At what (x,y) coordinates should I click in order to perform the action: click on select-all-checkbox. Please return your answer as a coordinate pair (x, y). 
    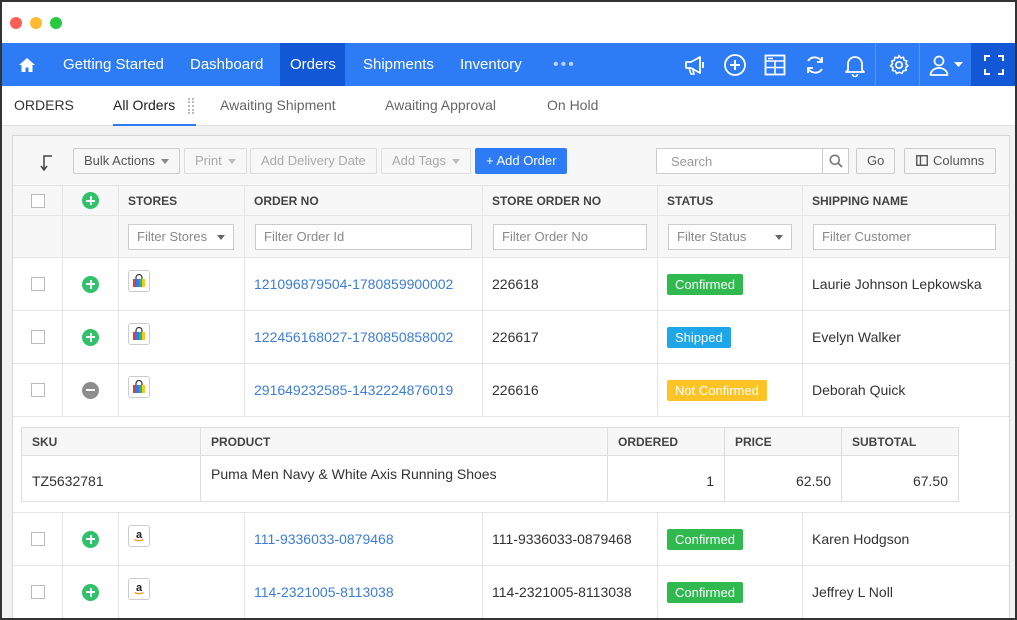
    Looking at the image, I should click on (37, 200).